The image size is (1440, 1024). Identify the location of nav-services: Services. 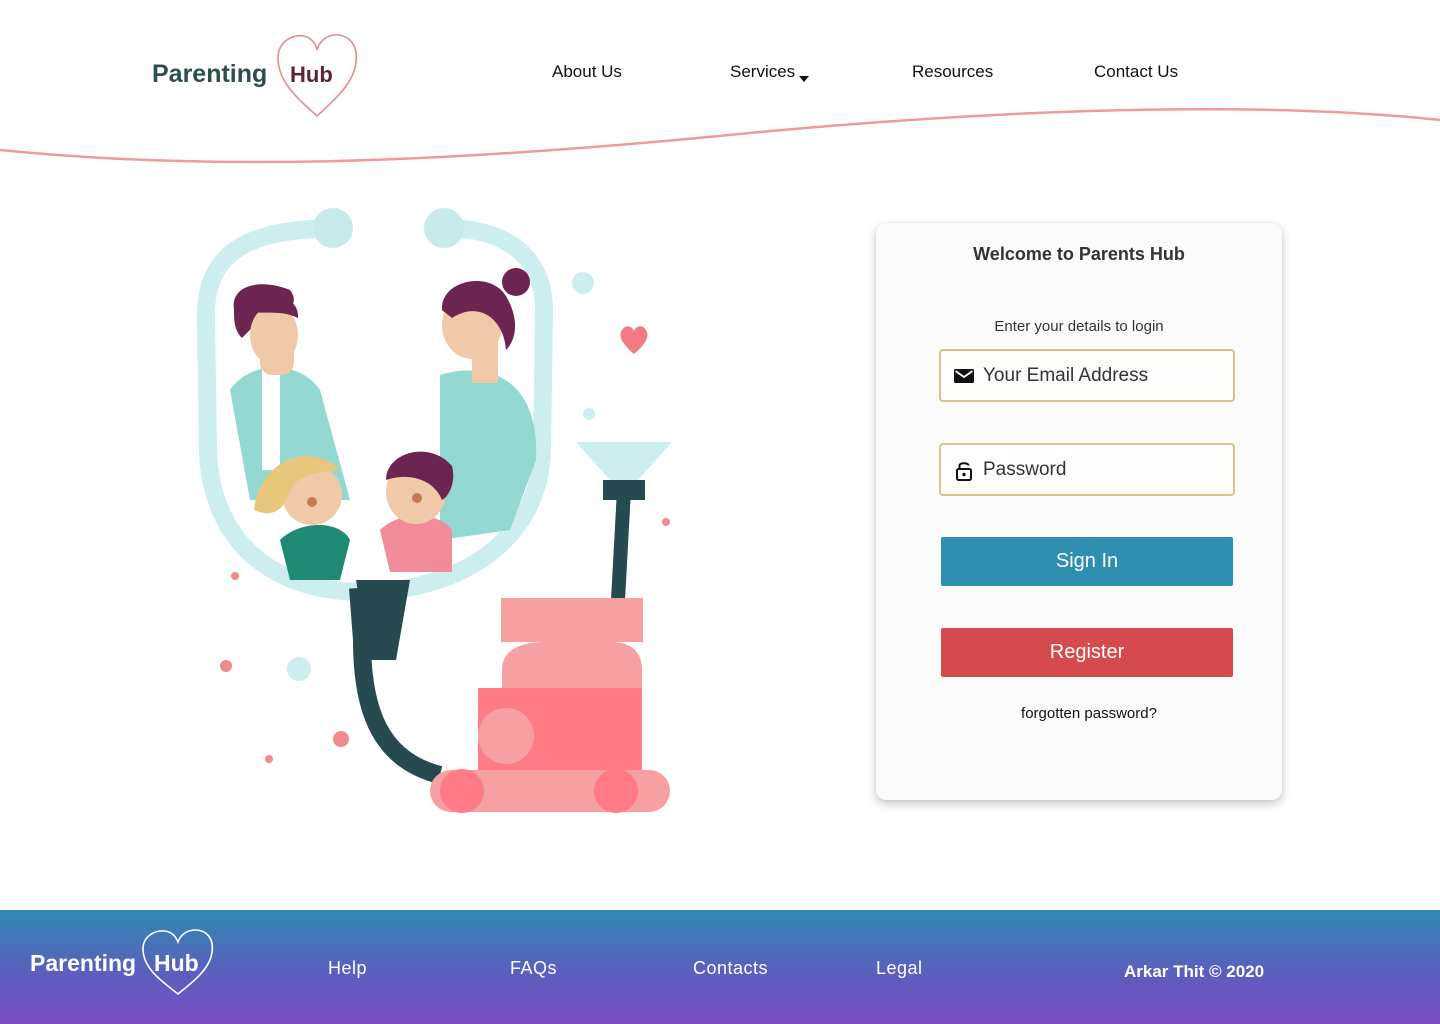
(770, 72).